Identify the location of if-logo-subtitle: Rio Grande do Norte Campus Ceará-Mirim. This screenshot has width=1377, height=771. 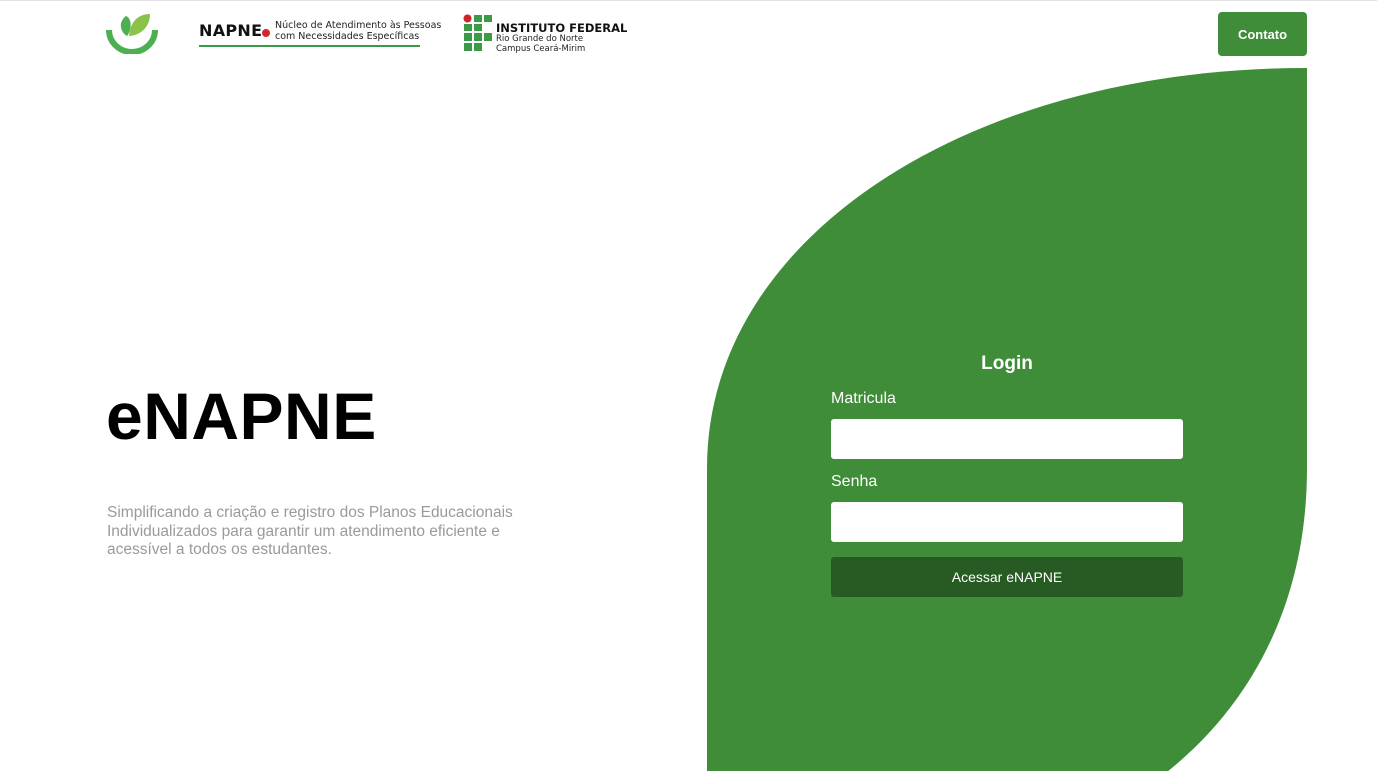
(541, 44).